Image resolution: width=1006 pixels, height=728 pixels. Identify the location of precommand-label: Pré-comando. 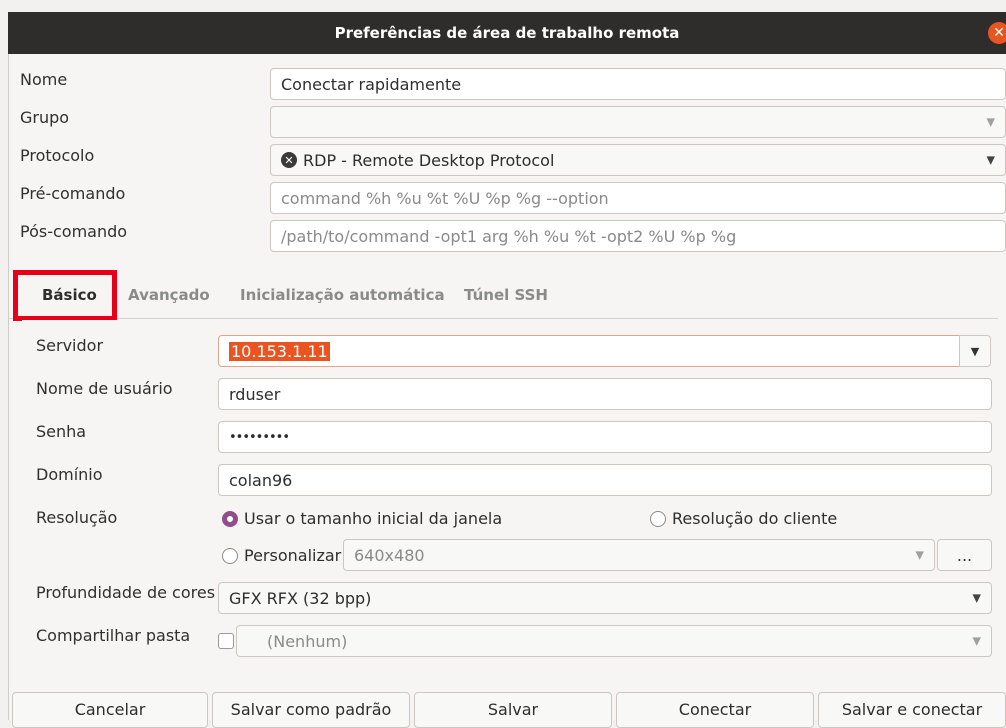
(73, 193).